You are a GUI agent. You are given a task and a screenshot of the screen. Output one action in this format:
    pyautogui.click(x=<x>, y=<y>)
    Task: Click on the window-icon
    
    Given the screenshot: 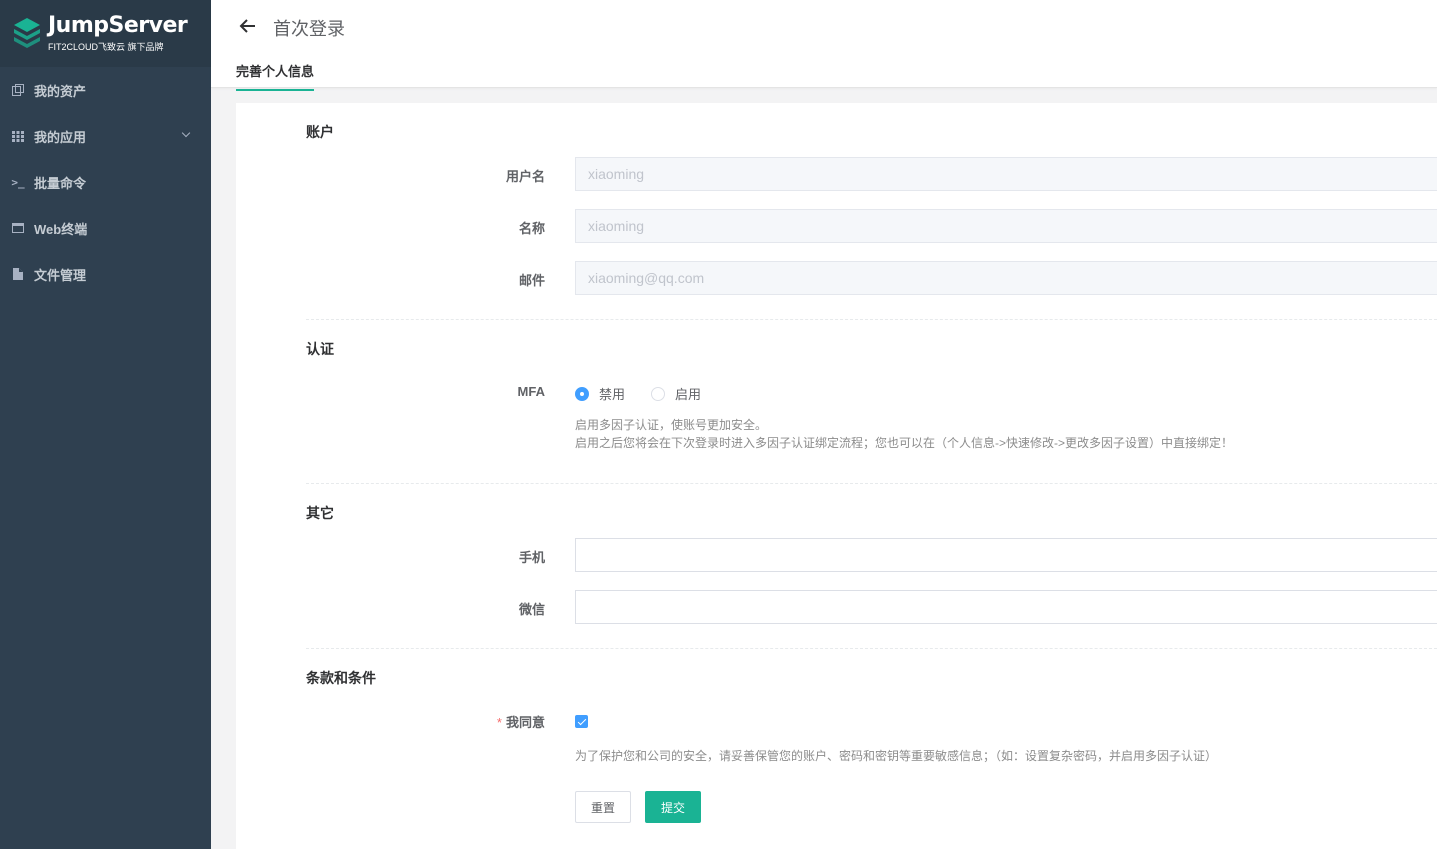 What is the action you would take?
    pyautogui.click(x=18, y=228)
    